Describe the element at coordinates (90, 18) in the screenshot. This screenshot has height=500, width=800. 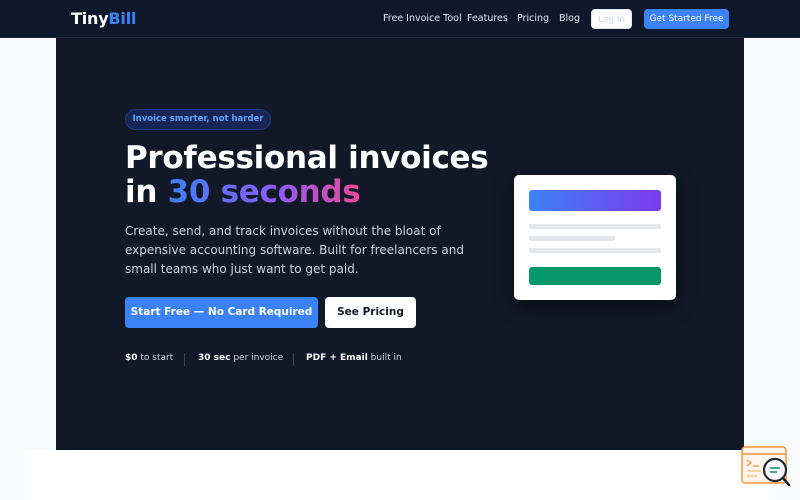
I see `brand-name-part1: Tiny` at that location.